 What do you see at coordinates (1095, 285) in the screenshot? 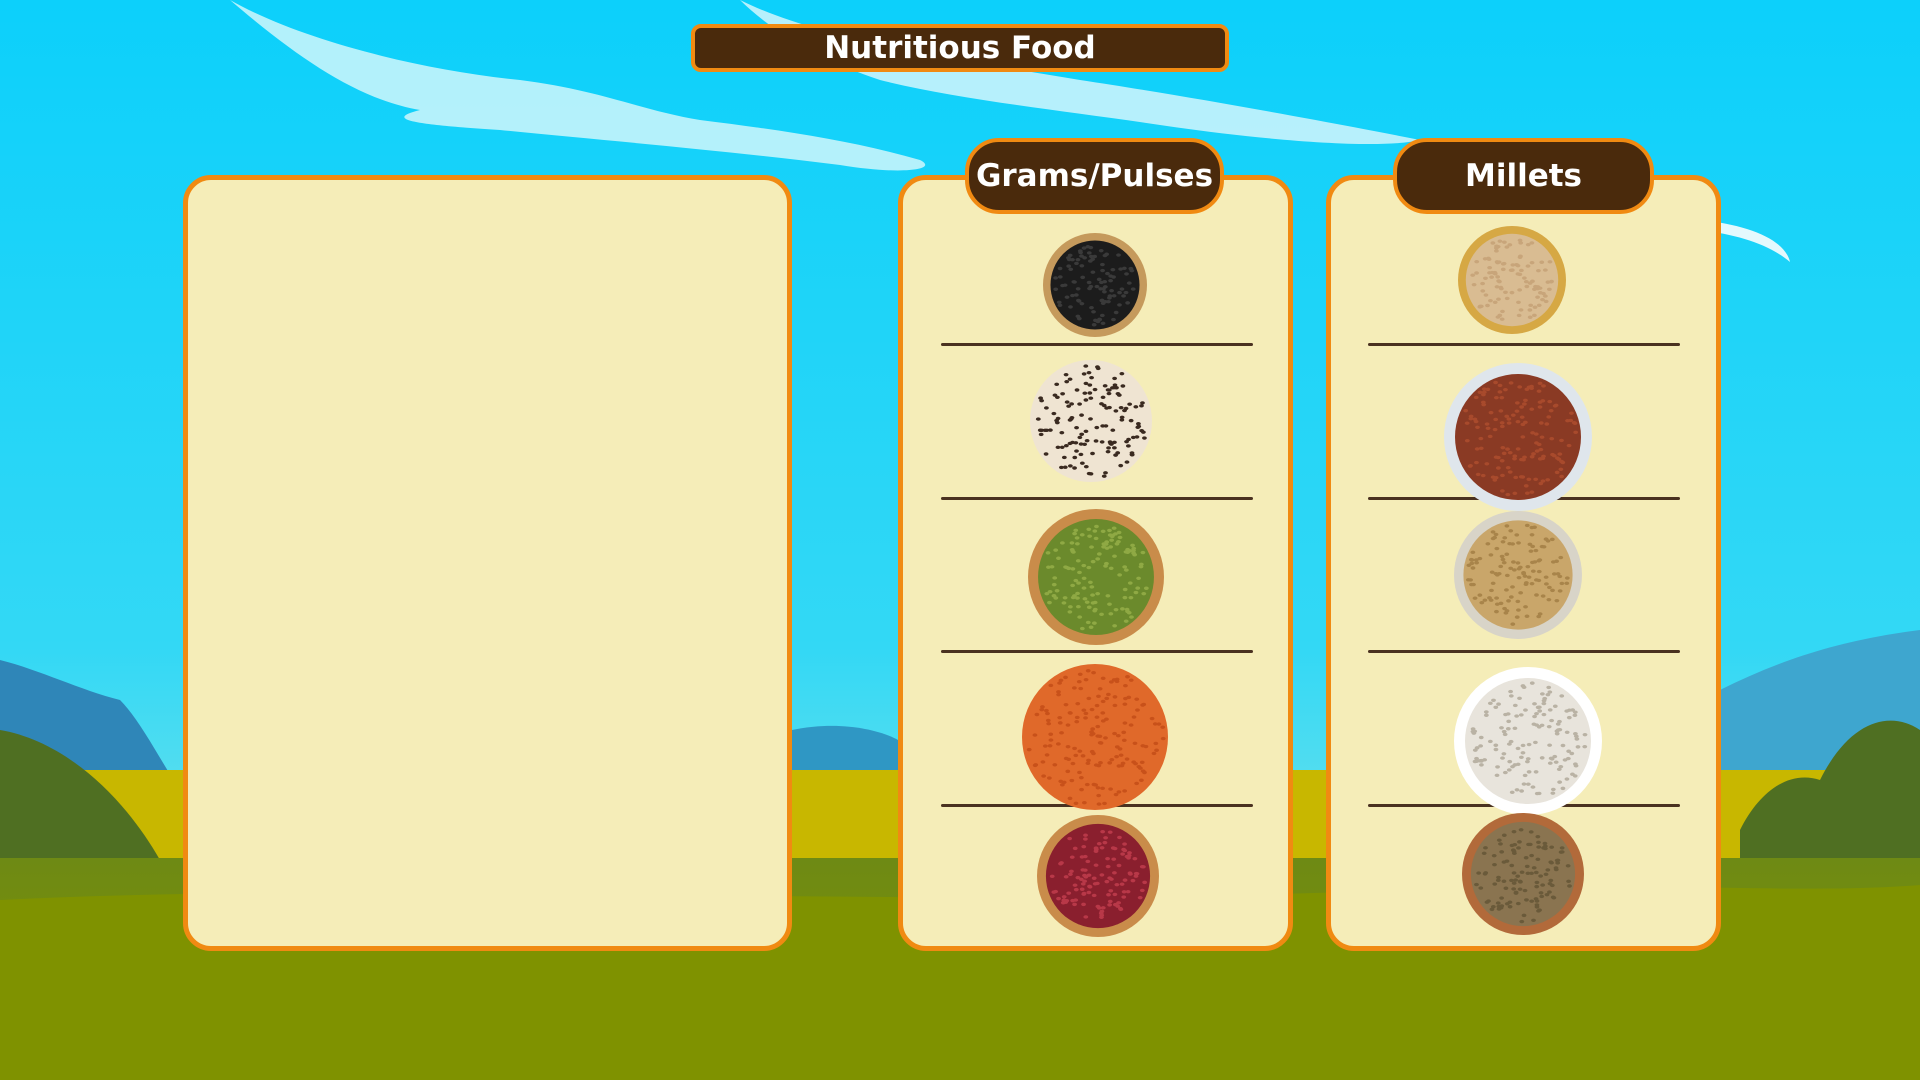
I see `black-gram-icon` at bounding box center [1095, 285].